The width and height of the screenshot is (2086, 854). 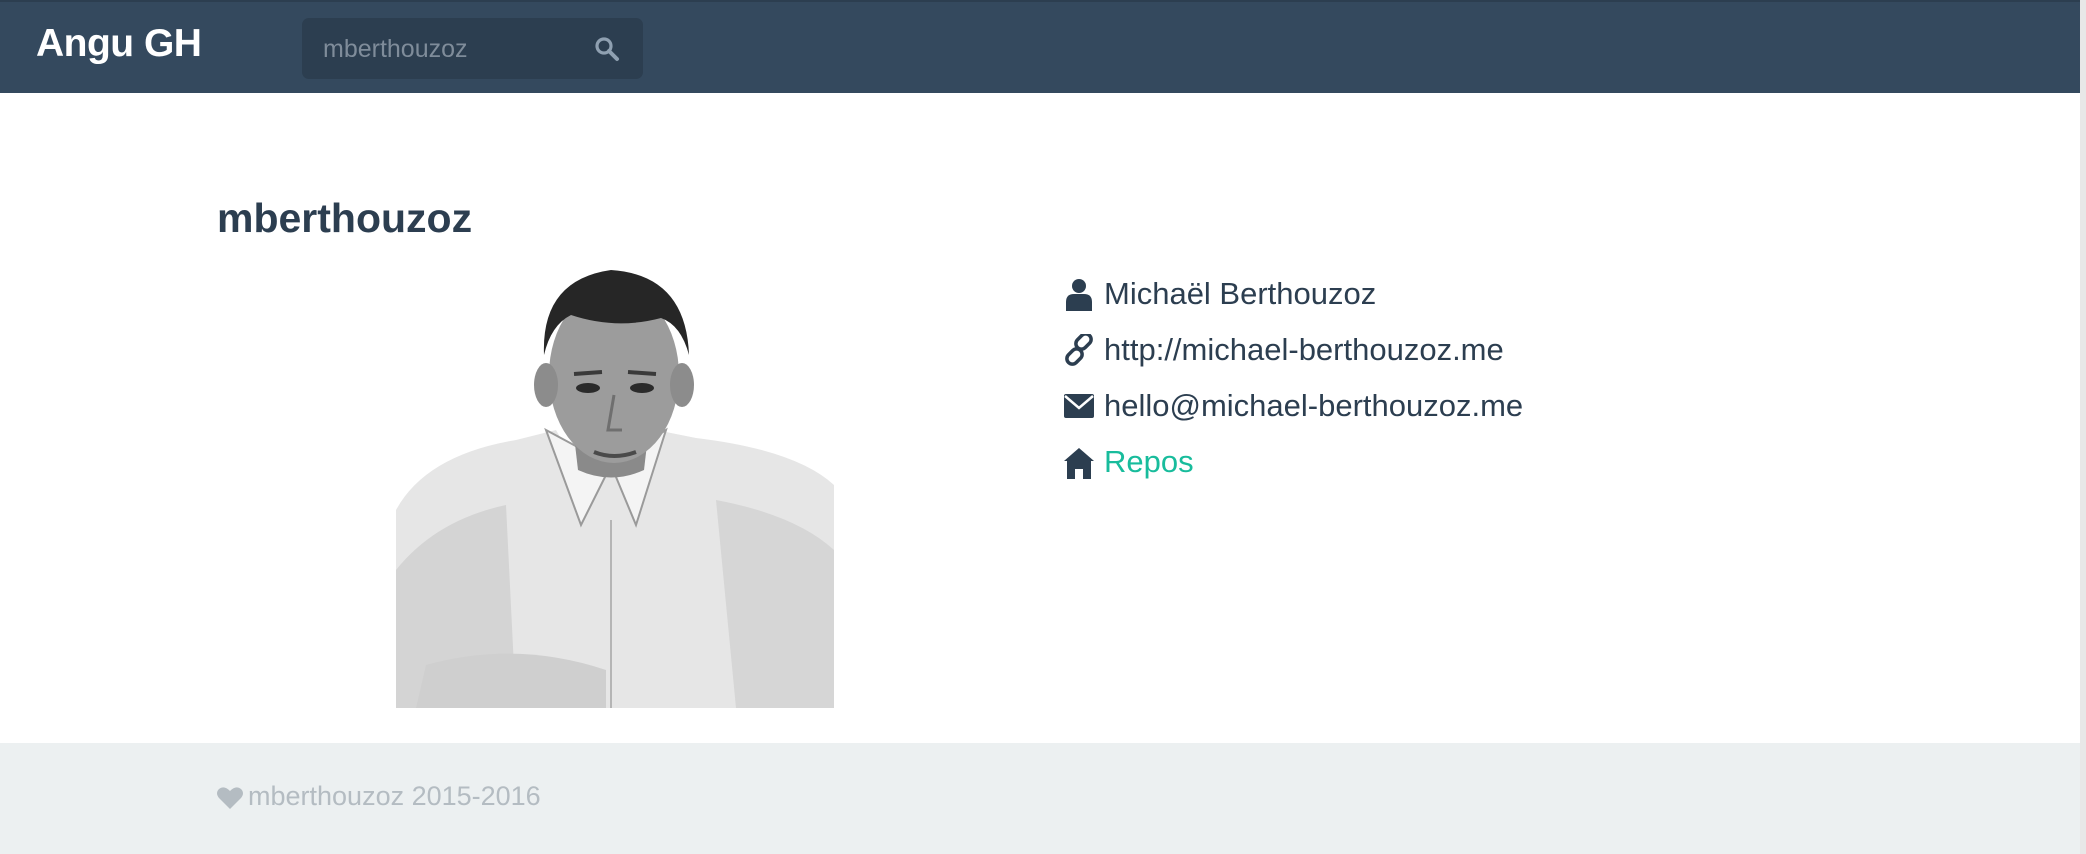 I want to click on profile-username: mberthouzoz, so click(x=345, y=218).